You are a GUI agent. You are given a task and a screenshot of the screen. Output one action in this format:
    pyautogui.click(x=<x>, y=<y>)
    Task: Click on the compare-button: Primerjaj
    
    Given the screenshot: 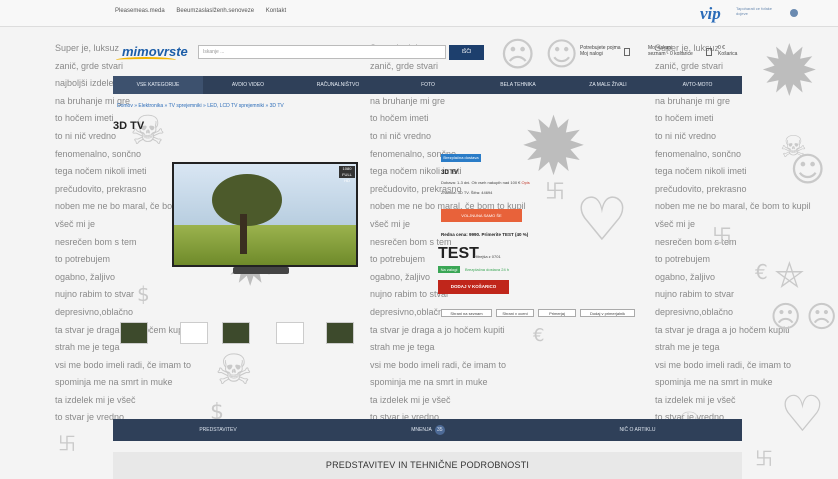 What is the action you would take?
    pyautogui.click(x=557, y=313)
    